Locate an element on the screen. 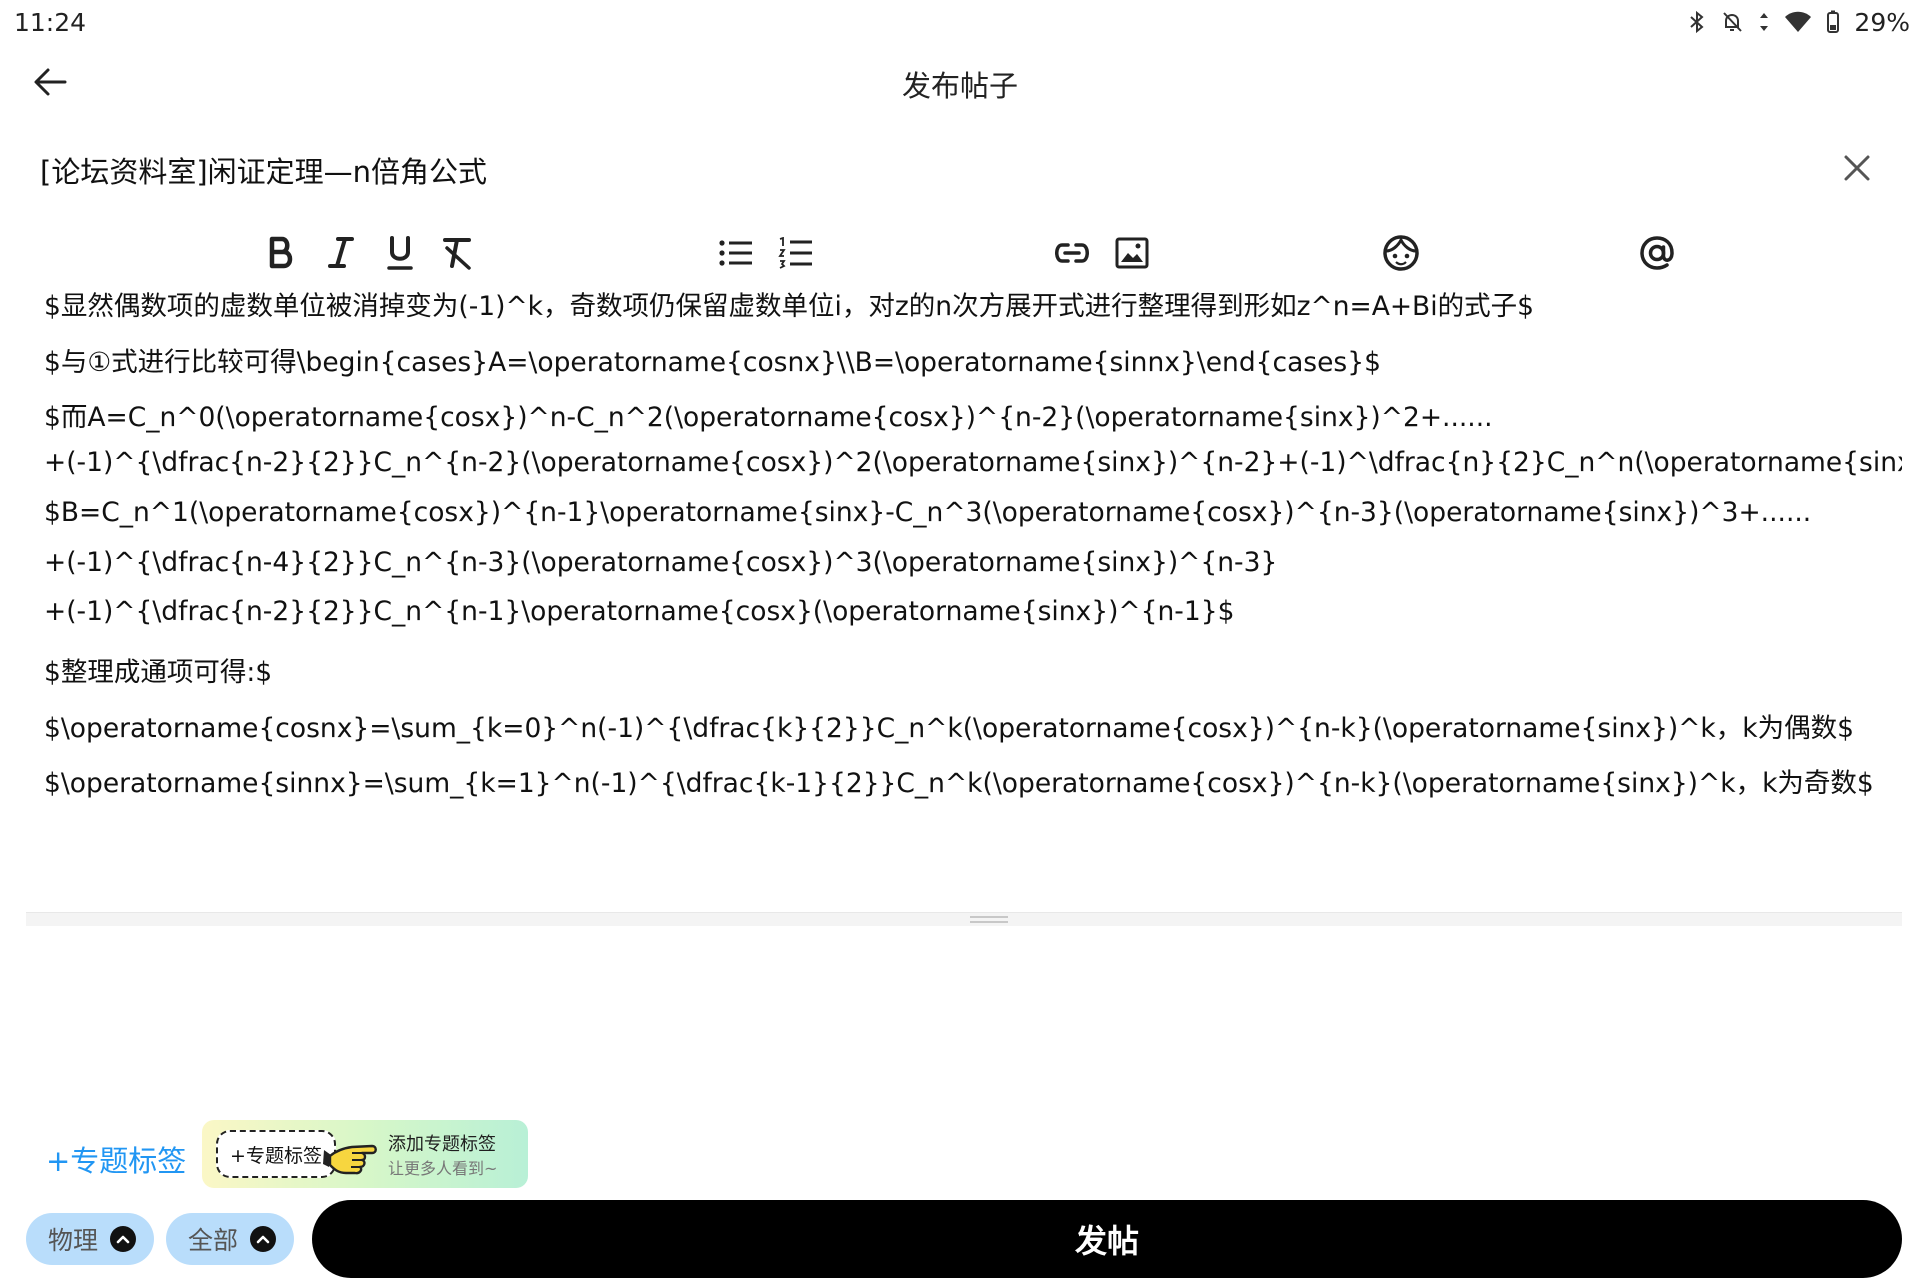  status-time: 11:24 is located at coordinates (50, 22).